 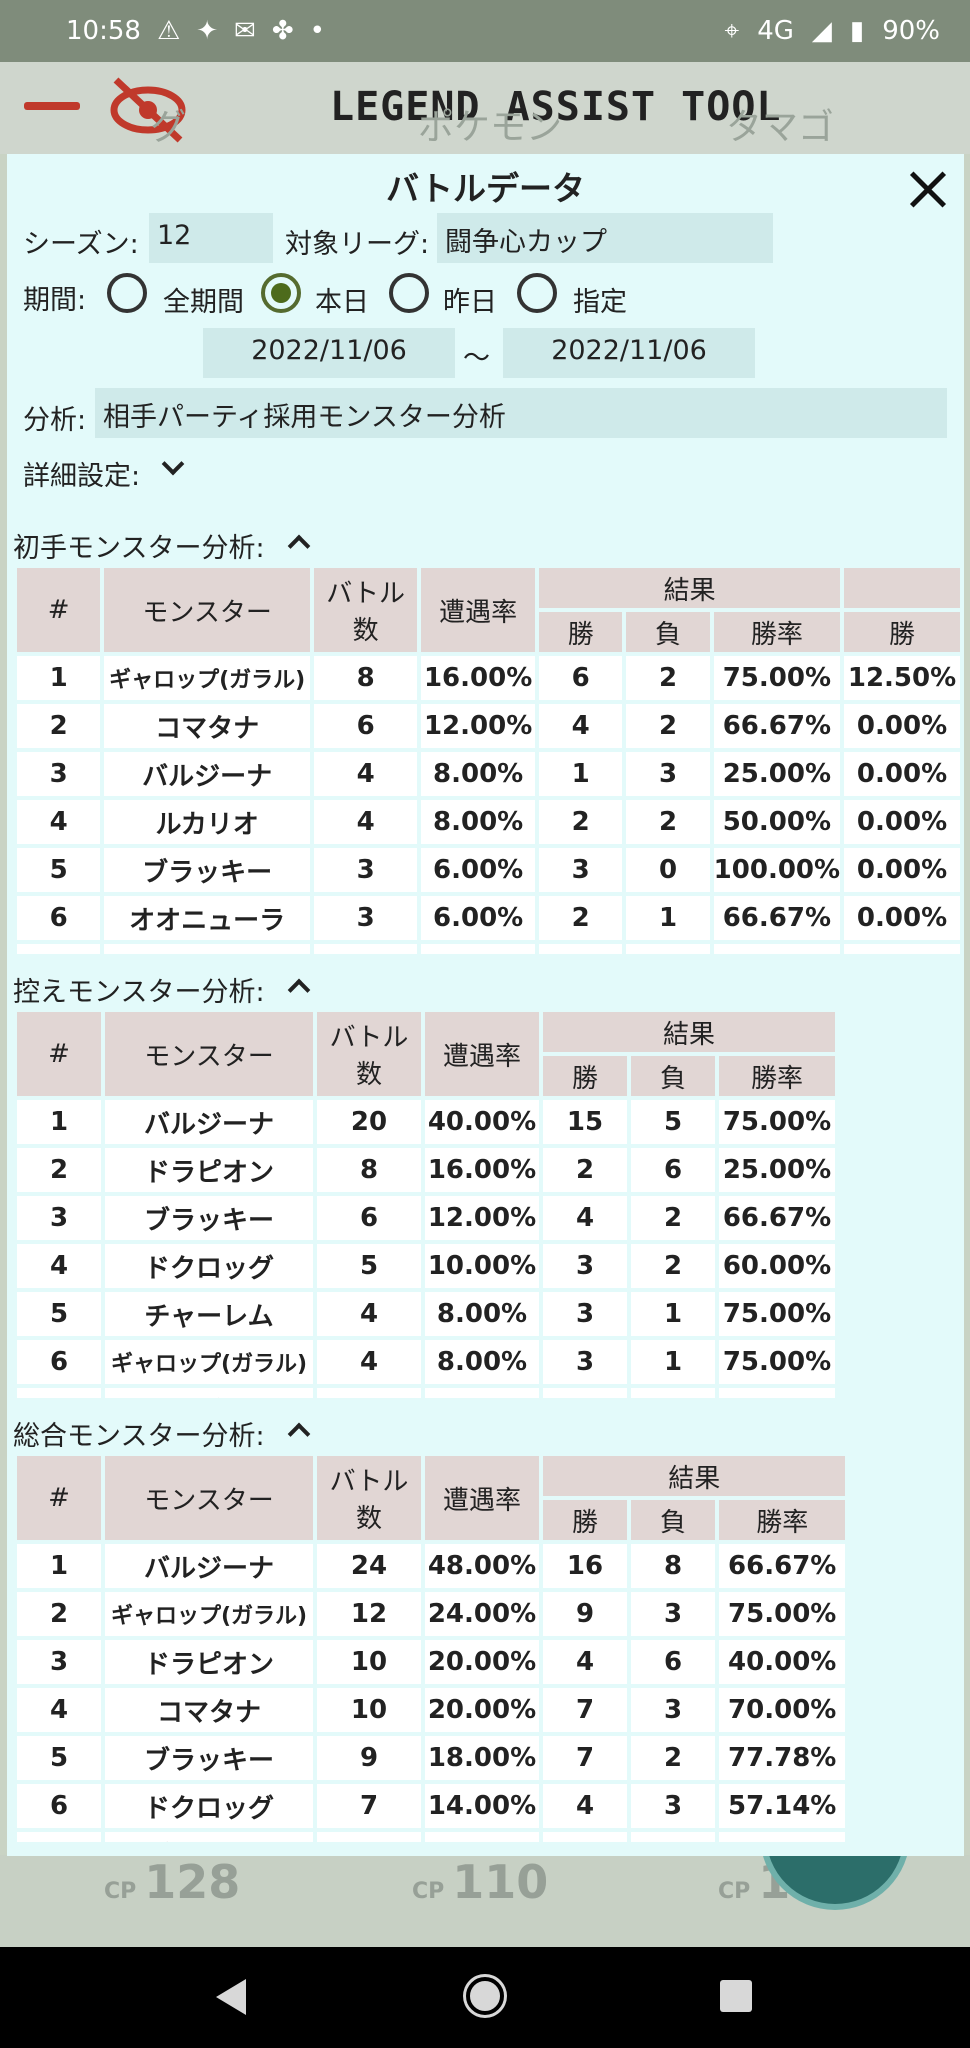 What do you see at coordinates (207, 31) in the screenshot?
I see `twitter-icon: ✦` at bounding box center [207, 31].